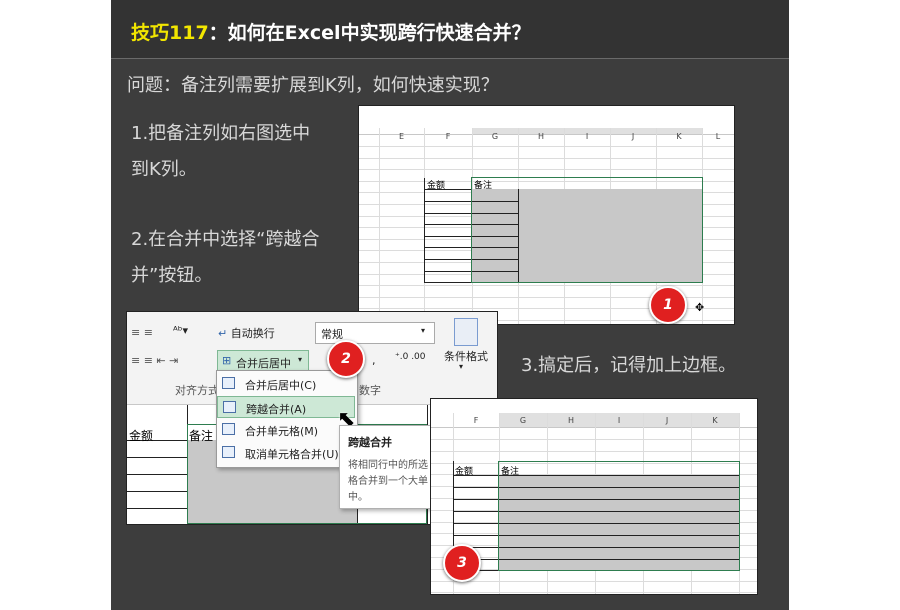 This screenshot has height=610, width=900. What do you see at coordinates (154, 360) in the screenshot?
I see `indent-icons: ≡ ≡ ⇤ ⇥` at bounding box center [154, 360].